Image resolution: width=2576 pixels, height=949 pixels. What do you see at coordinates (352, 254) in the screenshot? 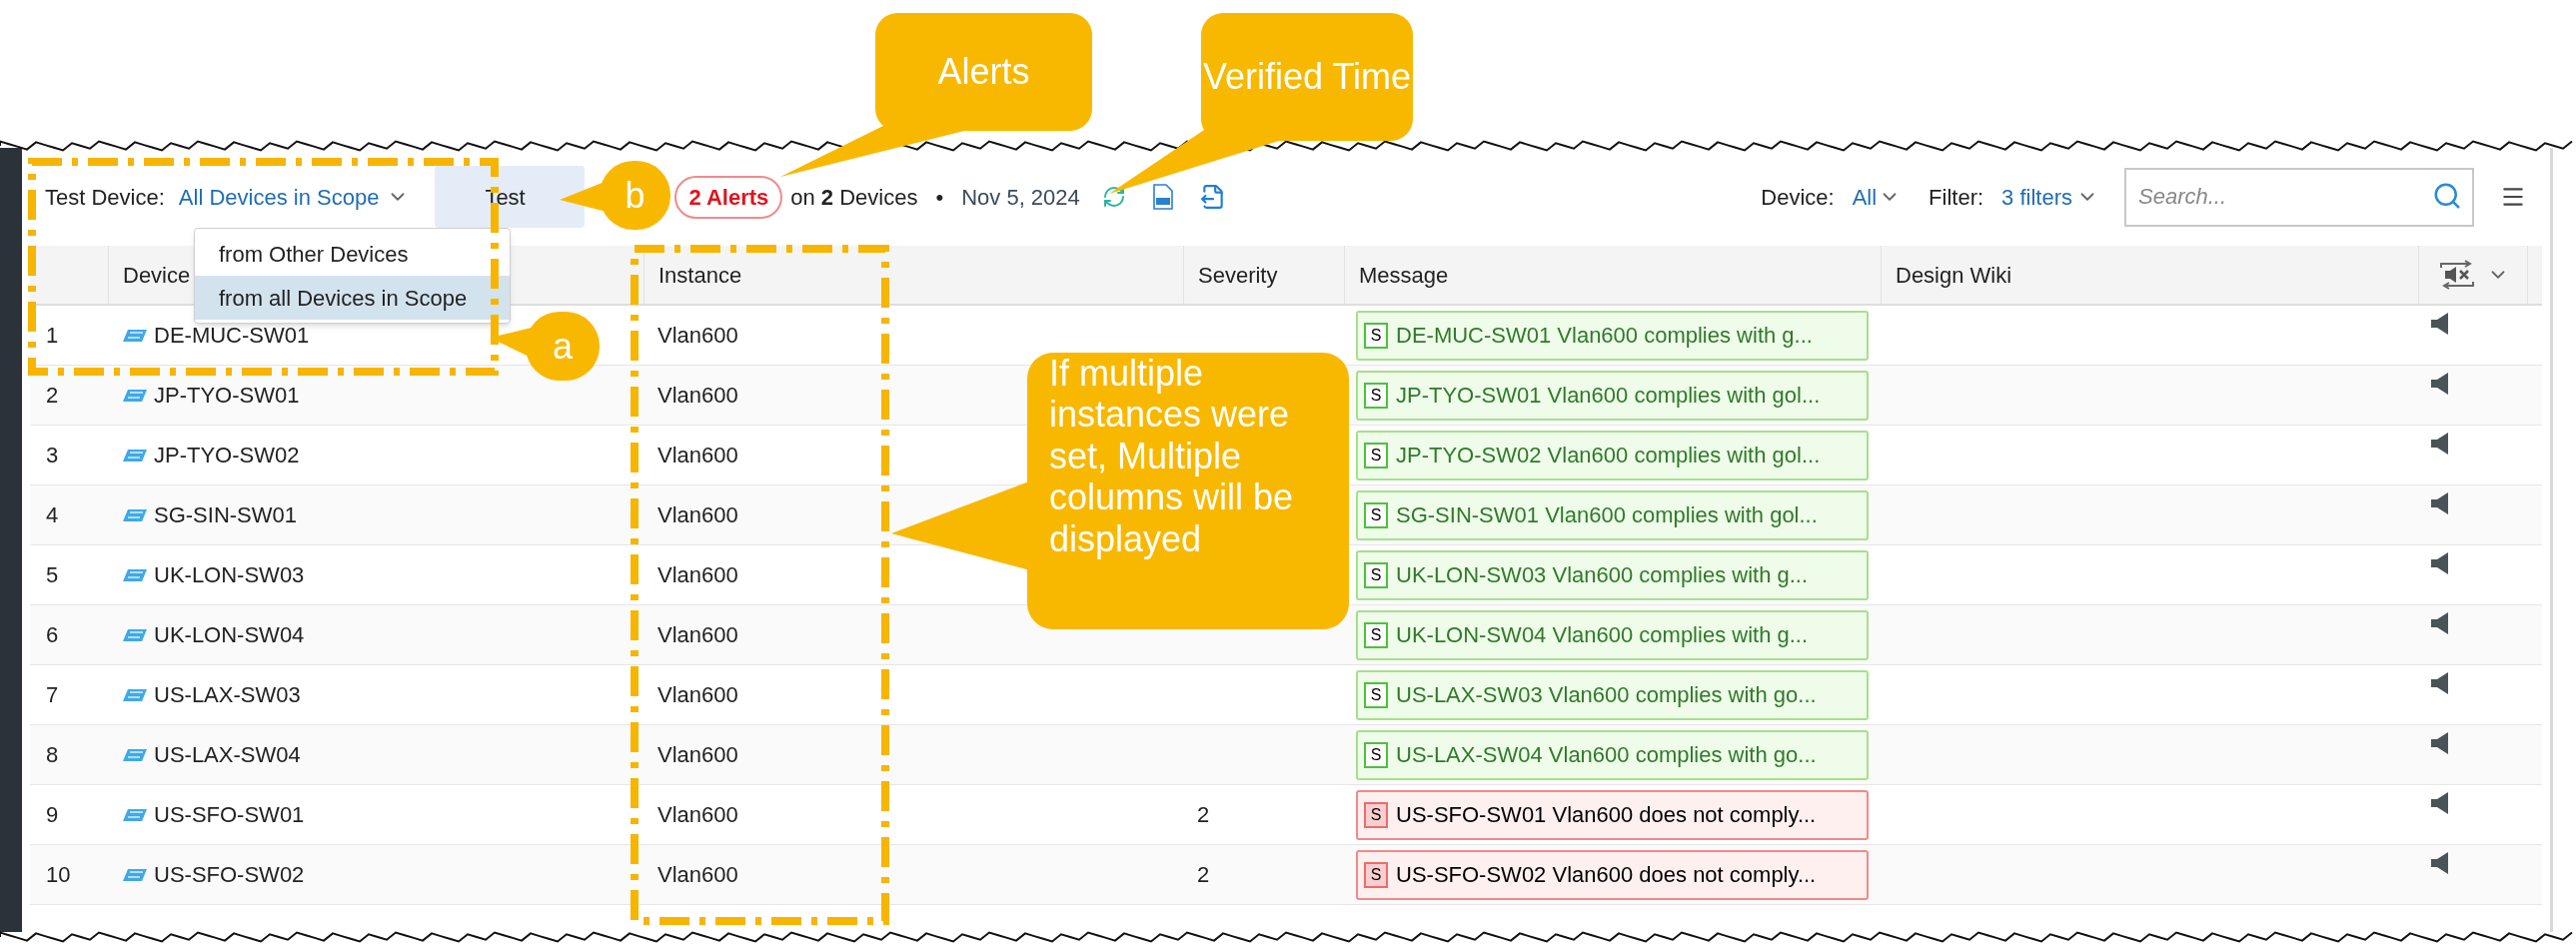
I see `menu-item: from Other Devices` at bounding box center [352, 254].